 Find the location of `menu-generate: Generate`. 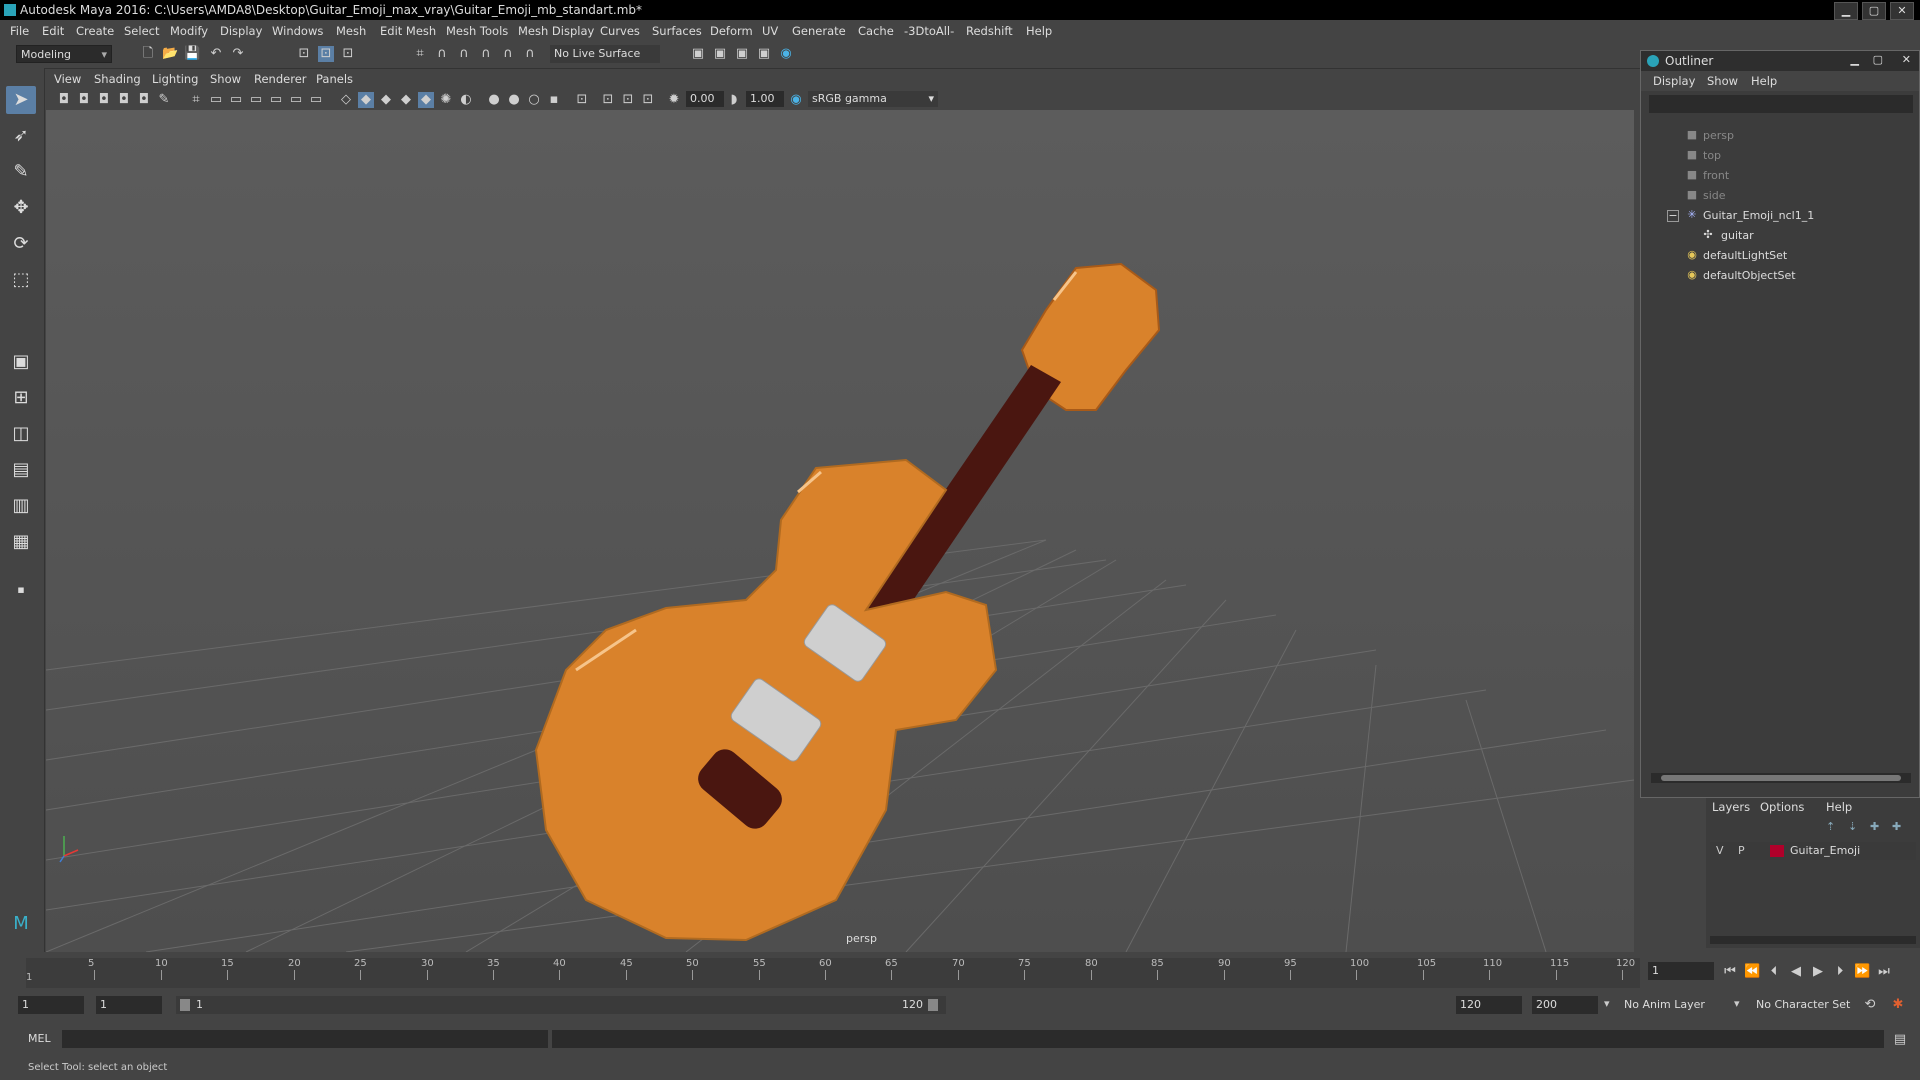

menu-generate: Generate is located at coordinates (819, 31).